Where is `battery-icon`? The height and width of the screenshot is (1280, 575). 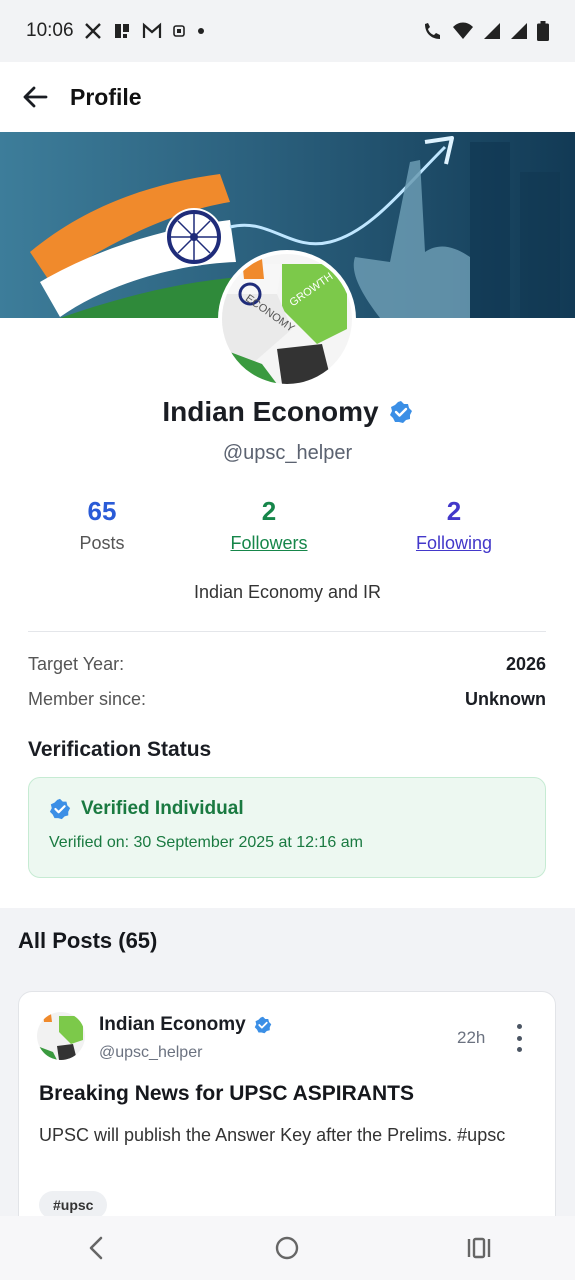 battery-icon is located at coordinates (543, 31).